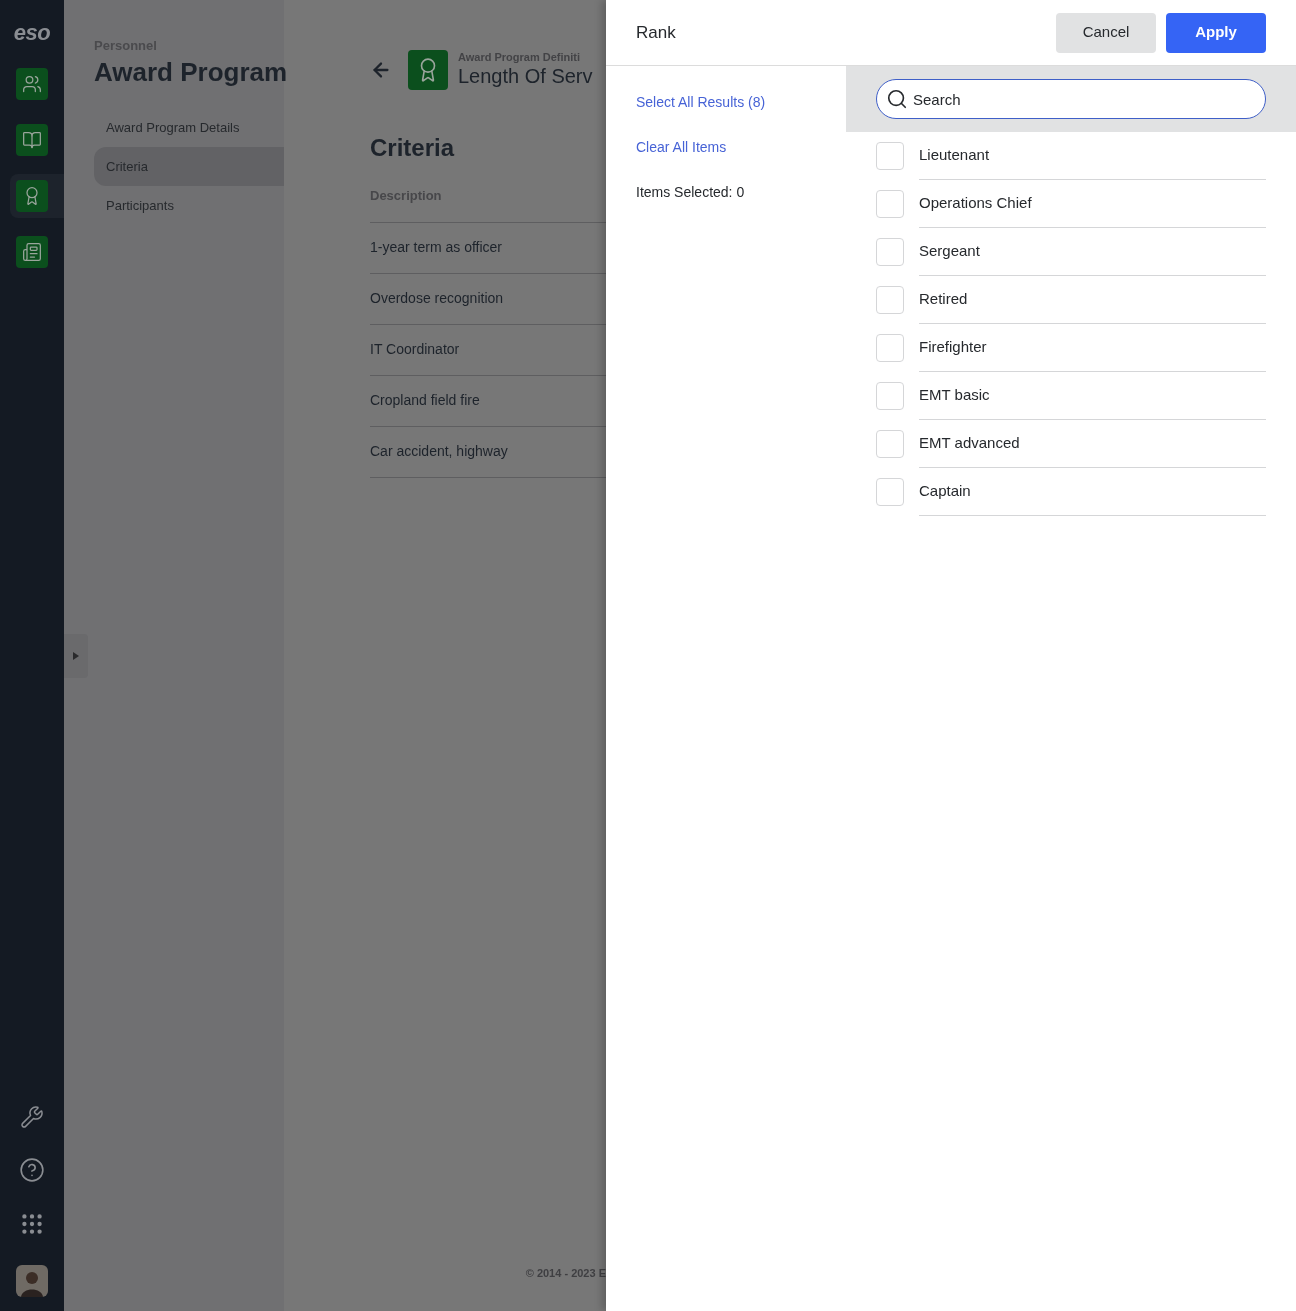 The height and width of the screenshot is (1311, 1296). What do you see at coordinates (32, 1281) in the screenshot?
I see `avatar` at bounding box center [32, 1281].